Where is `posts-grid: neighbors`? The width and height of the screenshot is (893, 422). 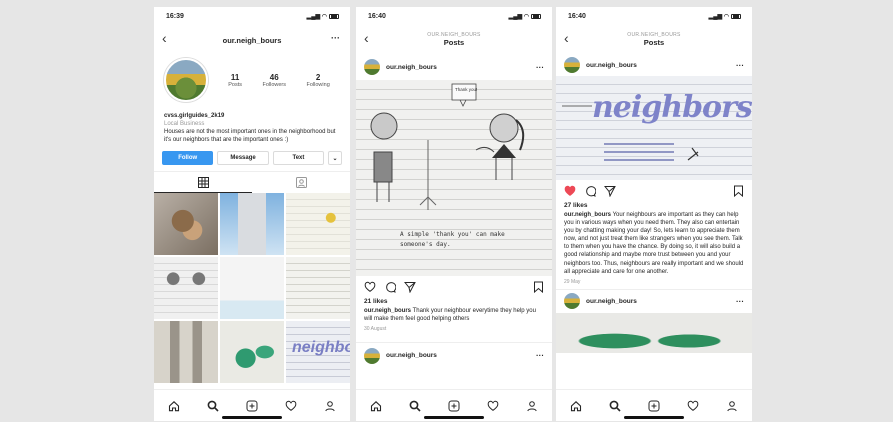
posts-grid: neighbors is located at coordinates (252, 288).